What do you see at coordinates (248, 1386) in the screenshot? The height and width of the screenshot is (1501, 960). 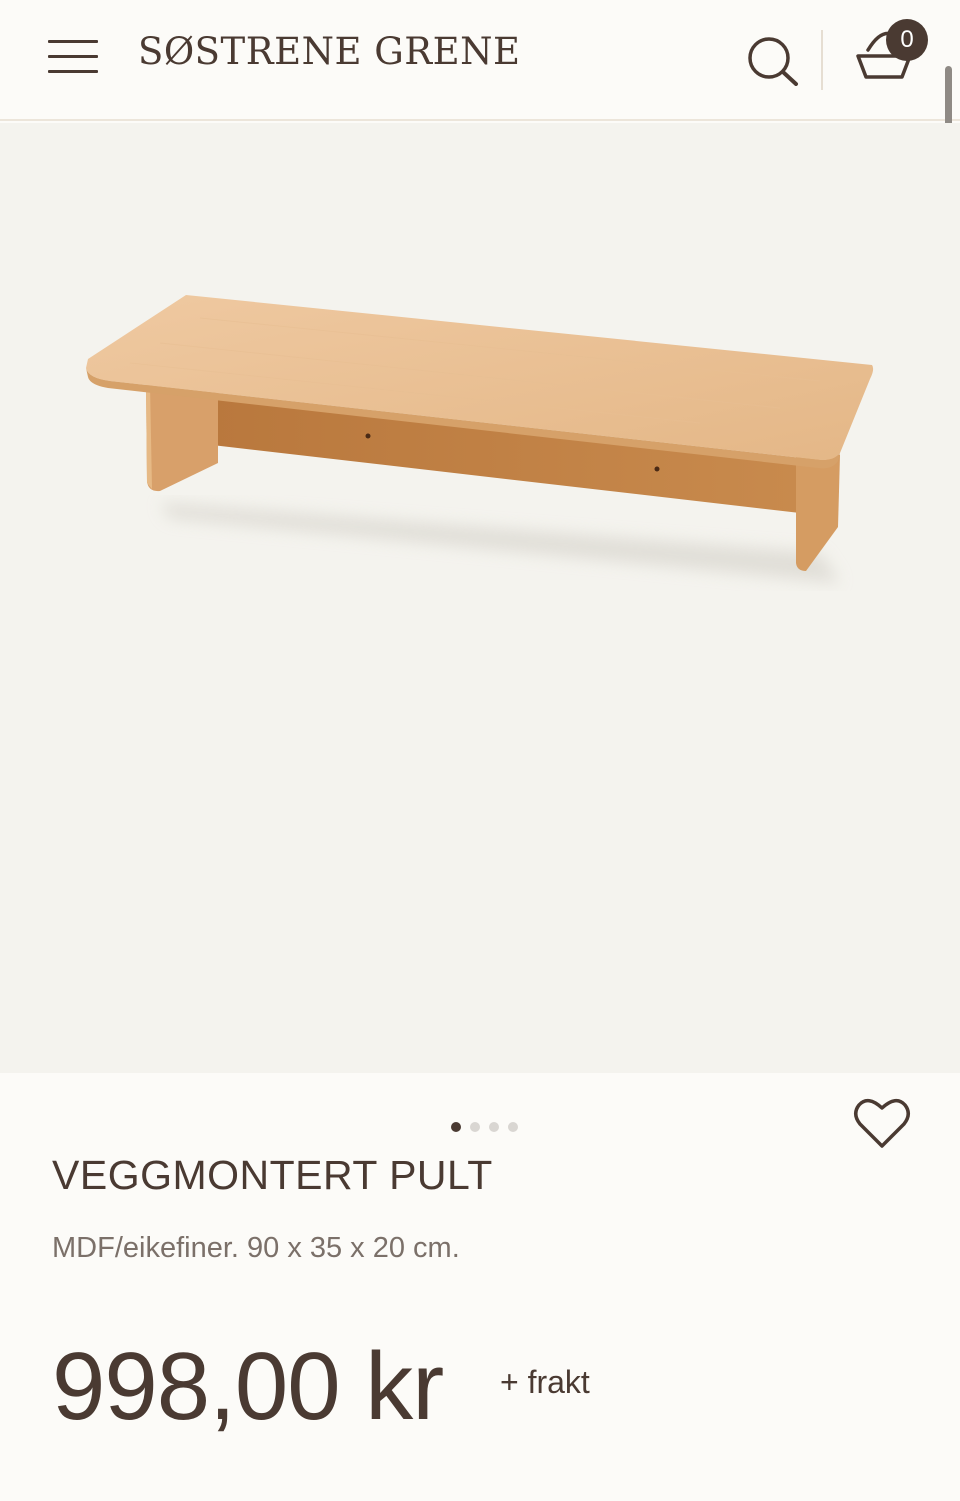 I see `product-price: 998,00 kr` at bounding box center [248, 1386].